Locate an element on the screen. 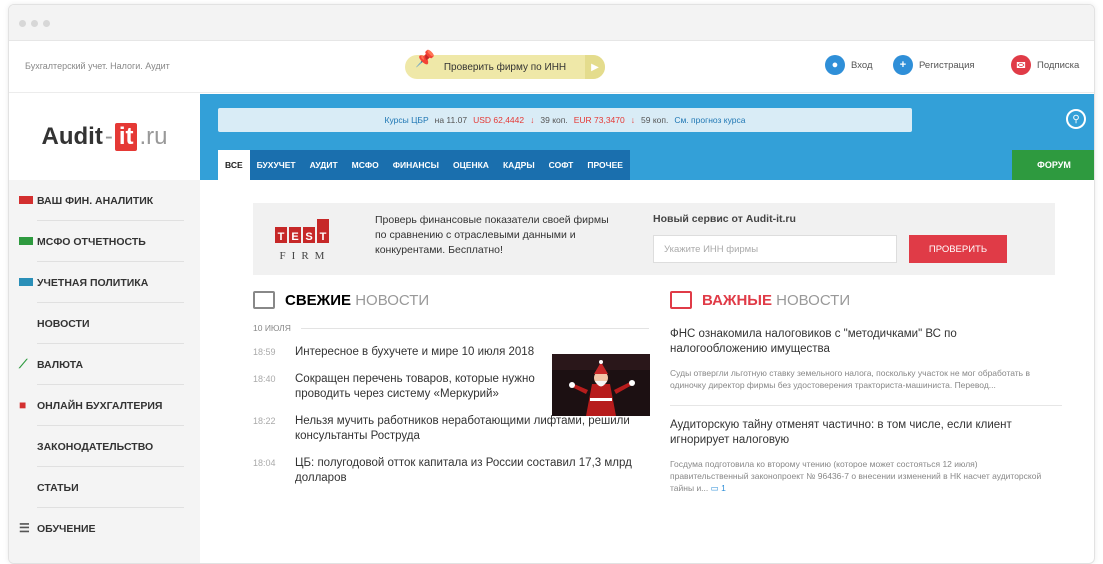 Image resolution: width=1103 pixels, height=564 pixels. tab-valuation: ОЦЕНКА is located at coordinates (470, 165).